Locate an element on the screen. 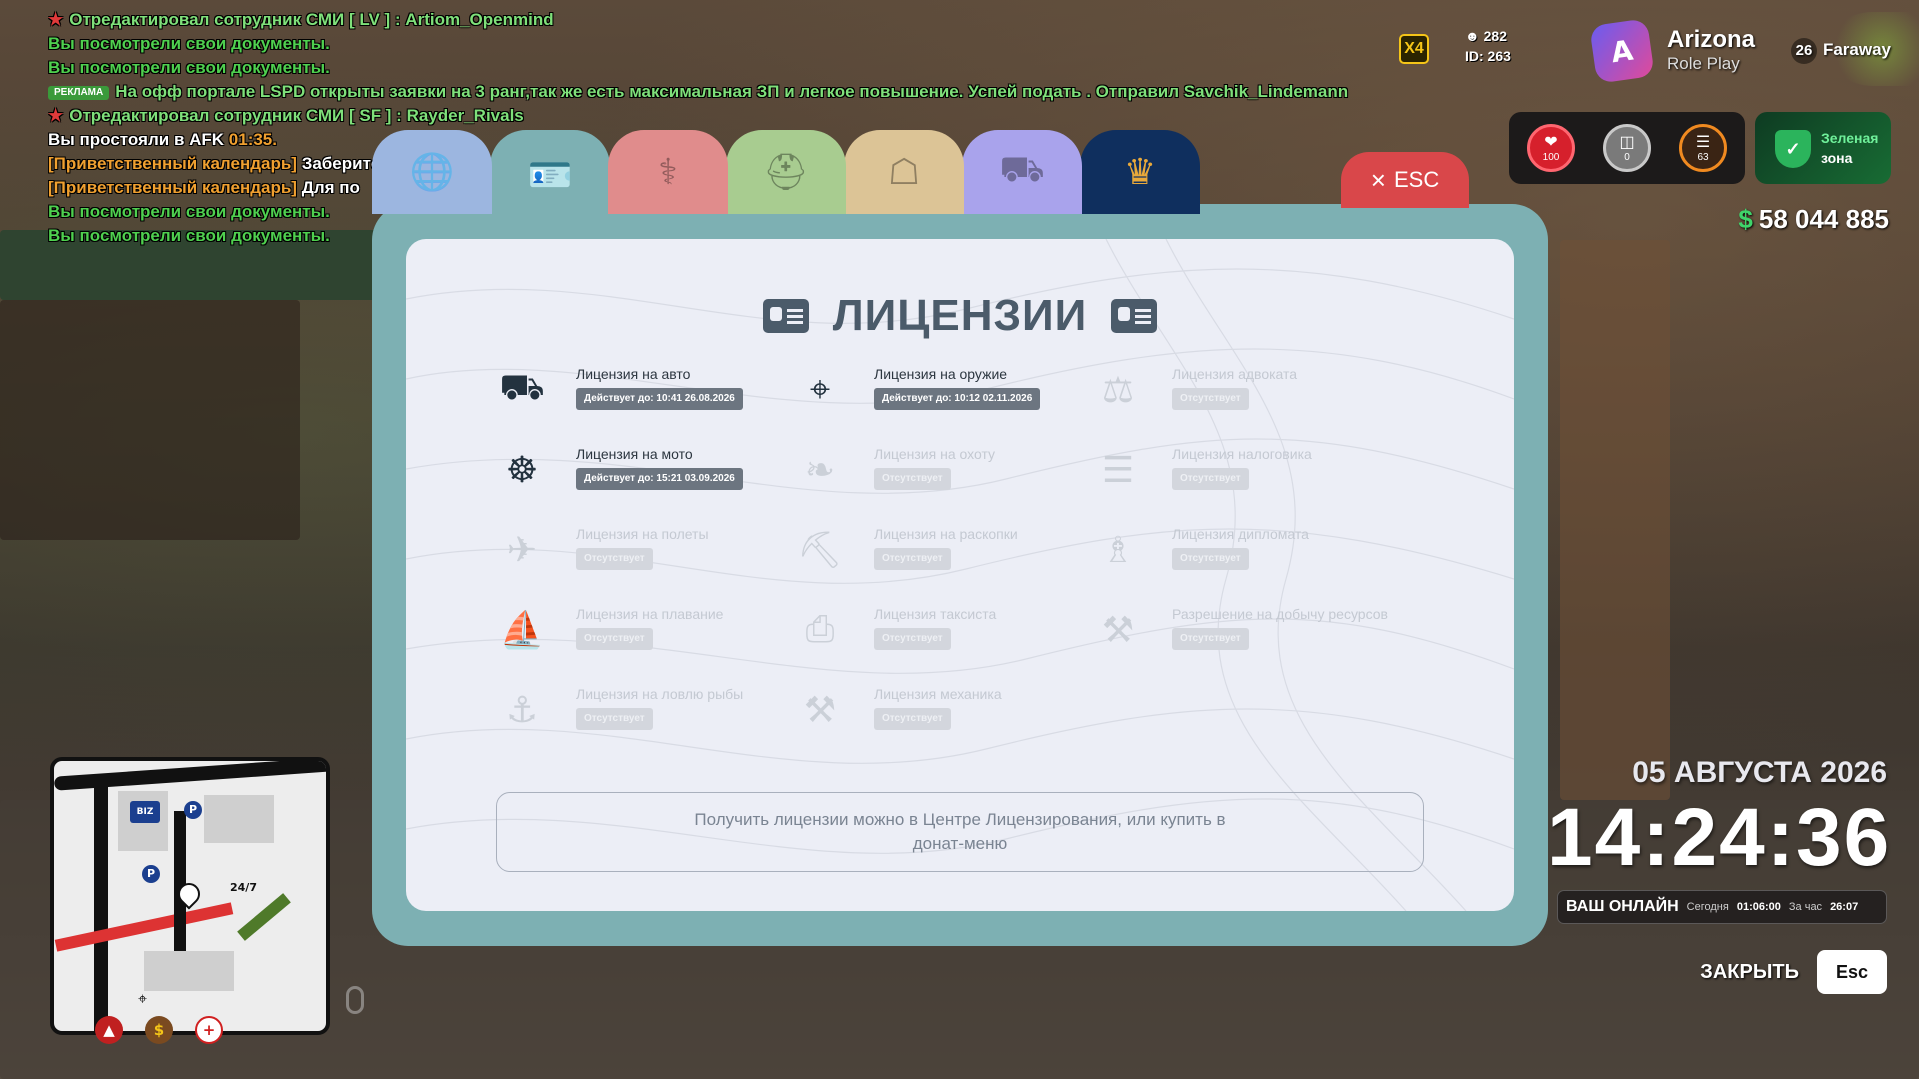  dollar-icon: $ is located at coordinates (1745, 219).